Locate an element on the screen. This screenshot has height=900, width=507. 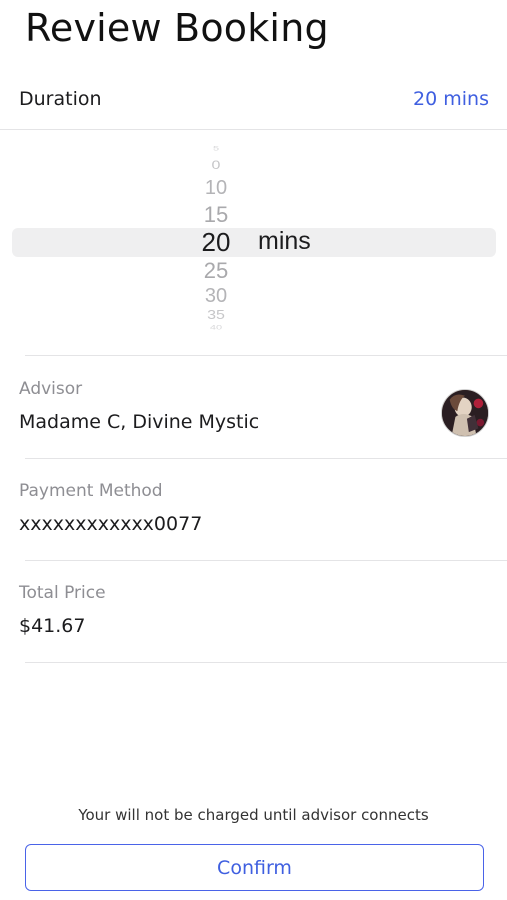
picker-option: 15 is located at coordinates (216, 215).